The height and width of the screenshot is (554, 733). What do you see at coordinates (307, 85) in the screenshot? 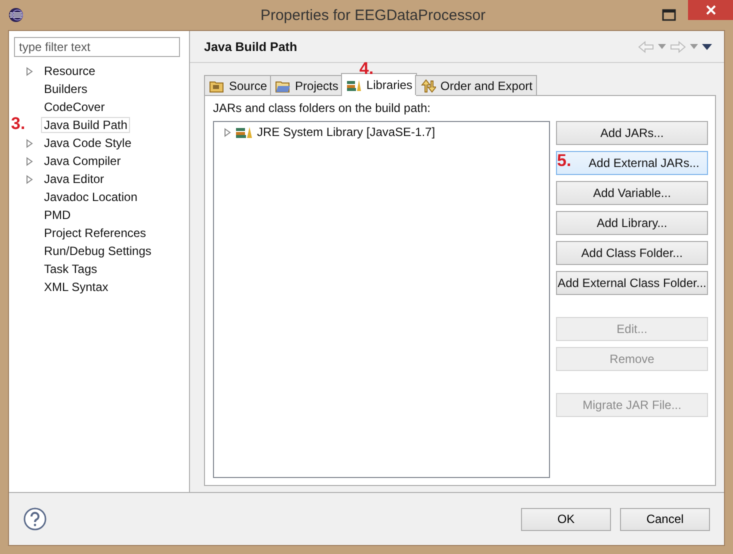
I see `tab: Projects` at bounding box center [307, 85].